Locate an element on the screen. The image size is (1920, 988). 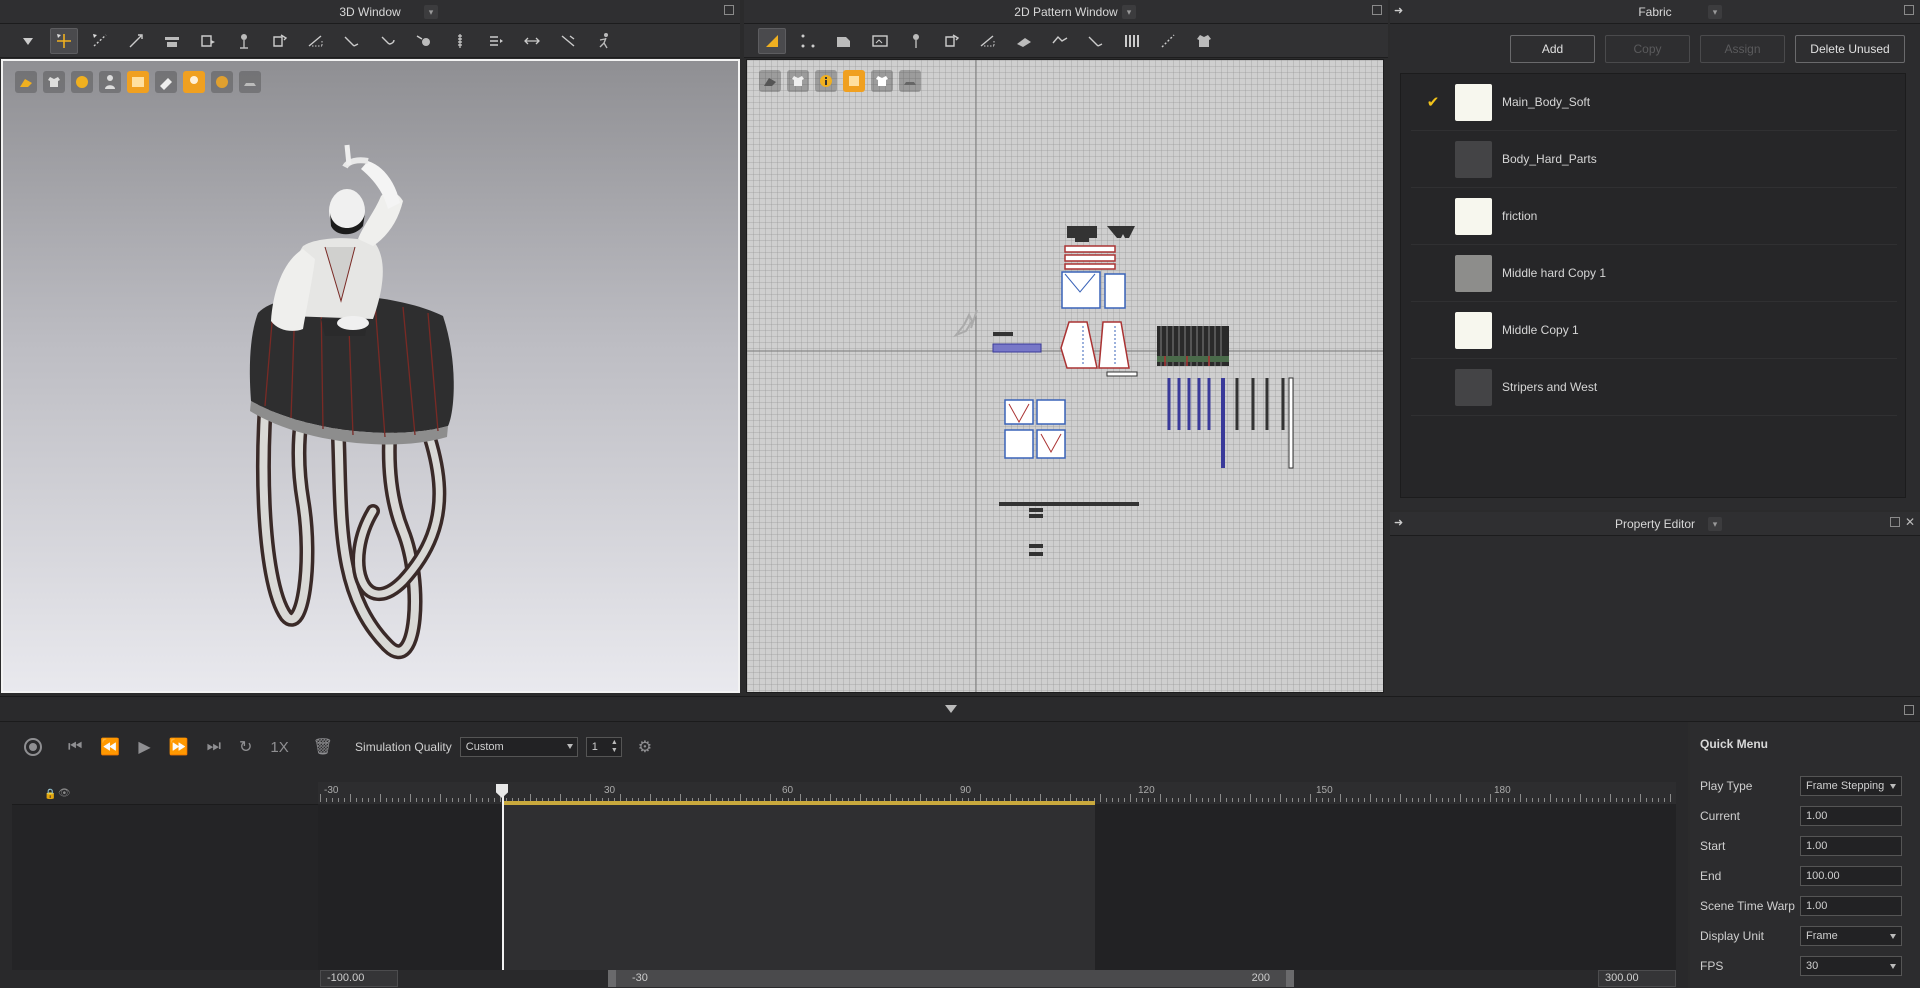
previous-frame-icon: ⏪ is located at coordinates (110, 747).